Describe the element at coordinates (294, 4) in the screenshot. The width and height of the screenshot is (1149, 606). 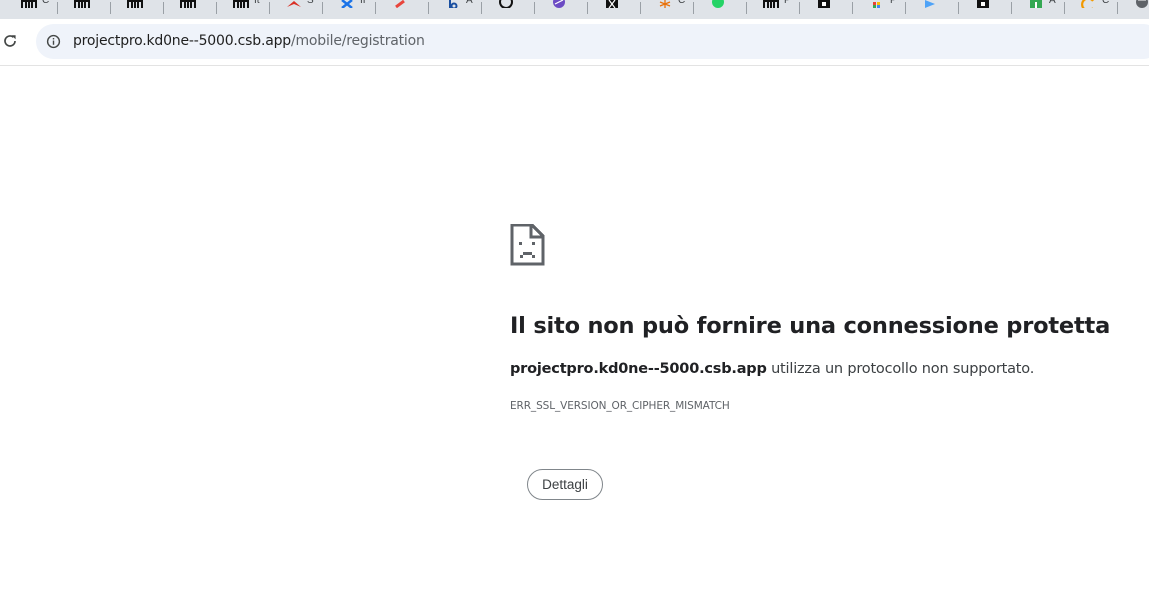
I see `red-bird-icon` at that location.